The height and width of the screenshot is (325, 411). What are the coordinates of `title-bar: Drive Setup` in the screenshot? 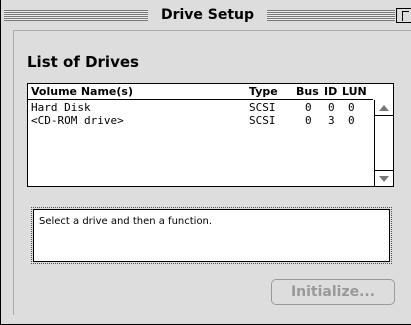 It's located at (206, 14).